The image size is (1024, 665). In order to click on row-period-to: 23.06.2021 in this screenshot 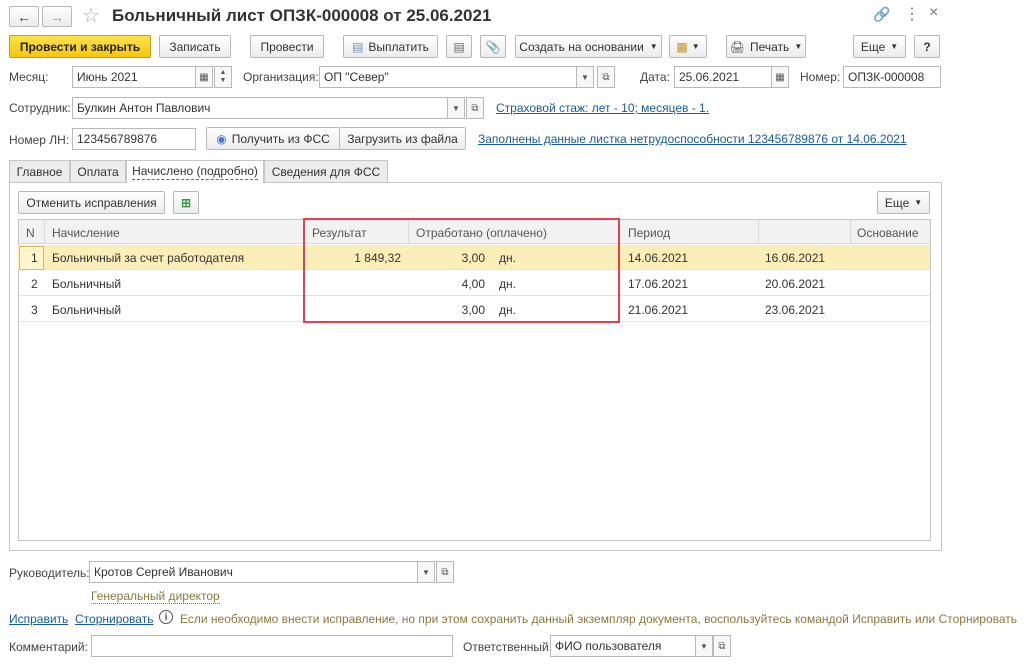, I will do `click(795, 310)`.